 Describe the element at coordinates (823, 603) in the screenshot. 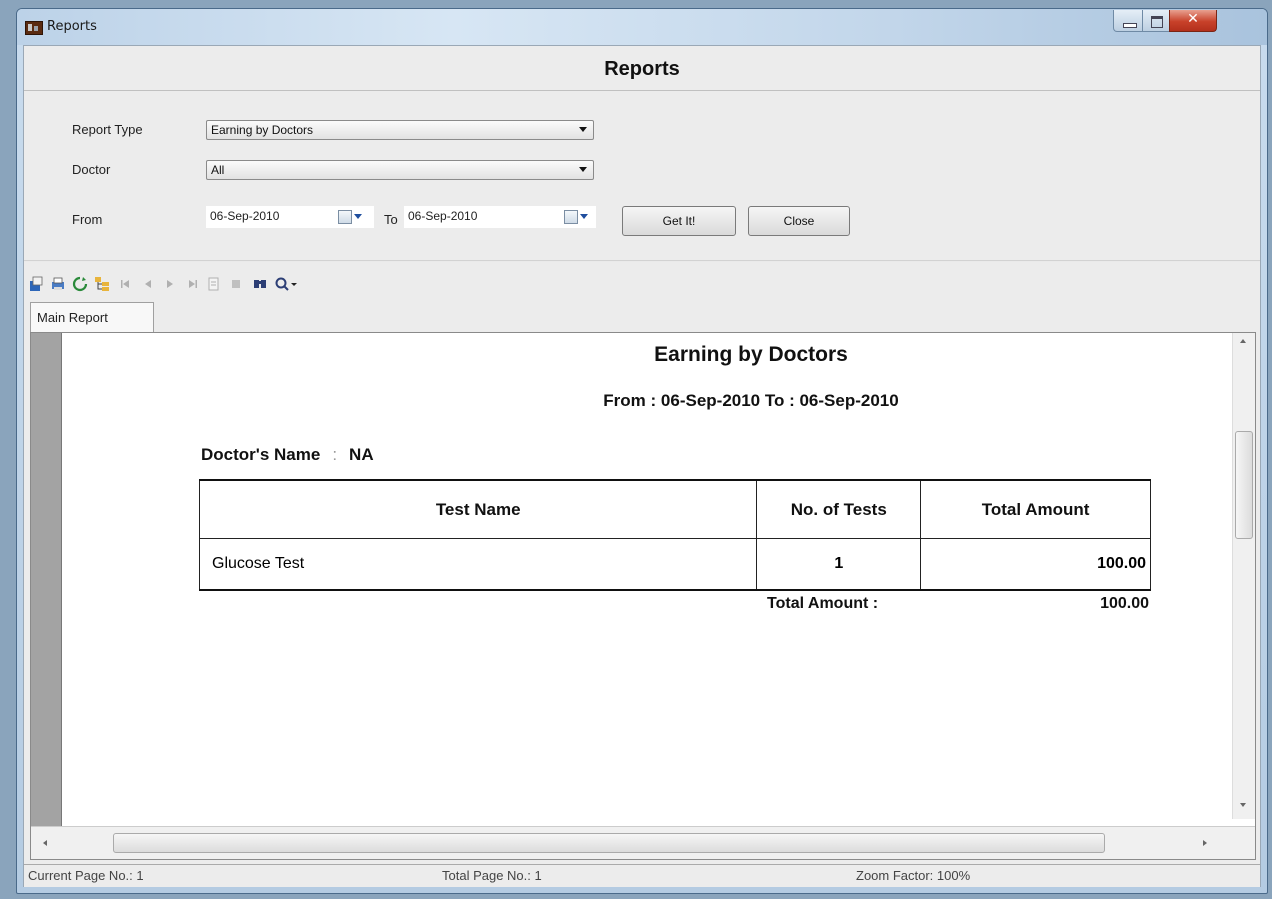

I see `grand-total-label: Total Amount :` at that location.